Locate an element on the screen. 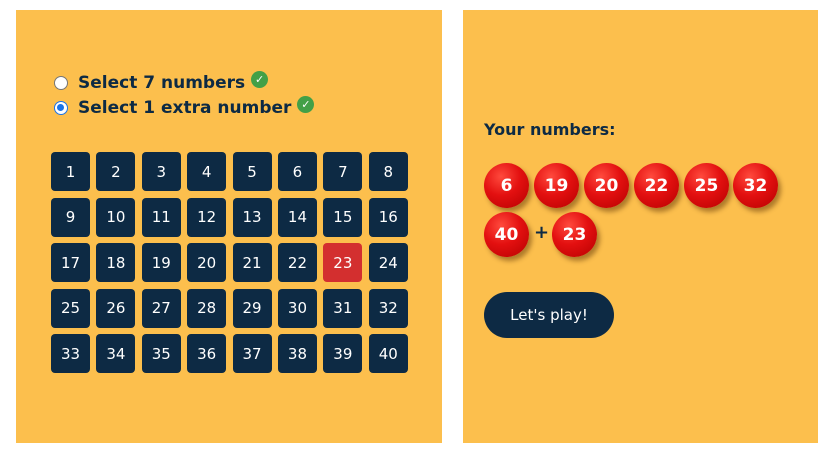 This screenshot has width=837, height=458. number-ball: 6 is located at coordinates (506, 185).